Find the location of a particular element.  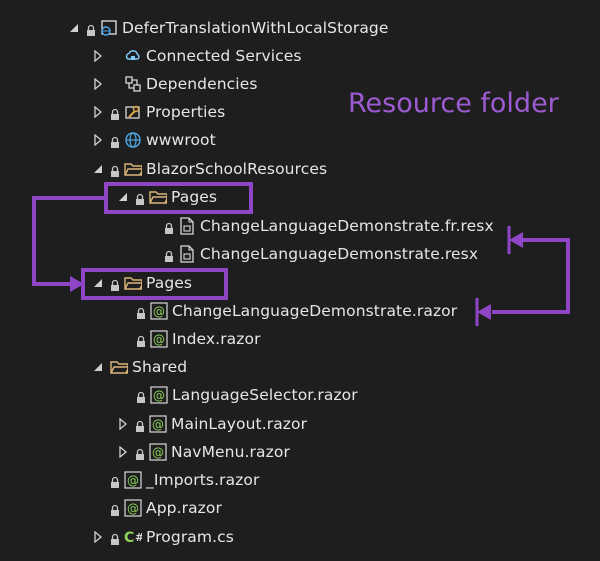

arrowhead-right-top is located at coordinates (516, 240).